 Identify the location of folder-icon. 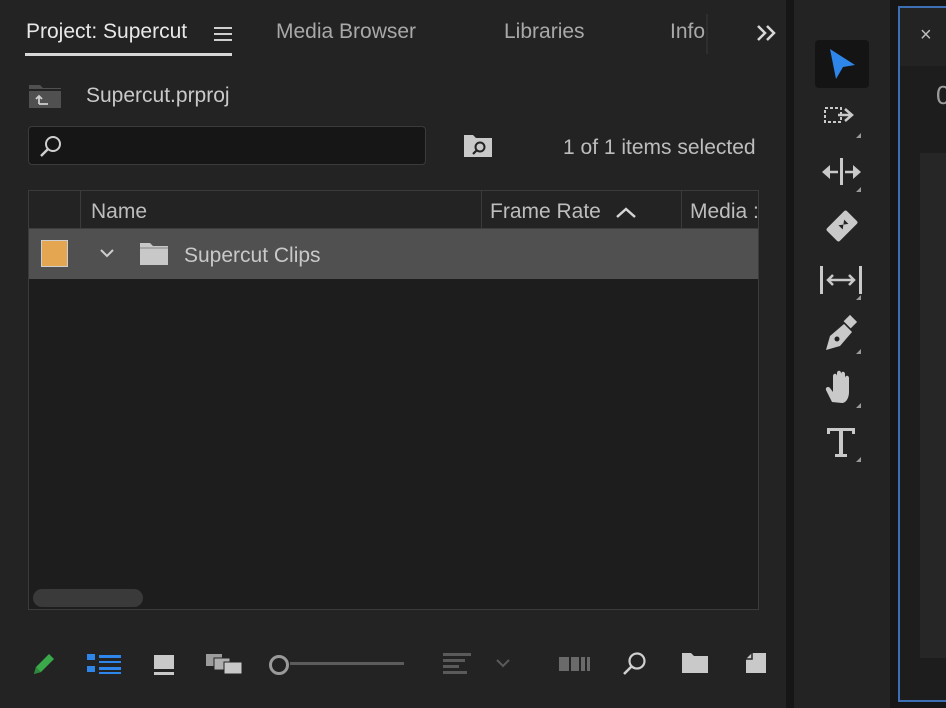
(154, 254).